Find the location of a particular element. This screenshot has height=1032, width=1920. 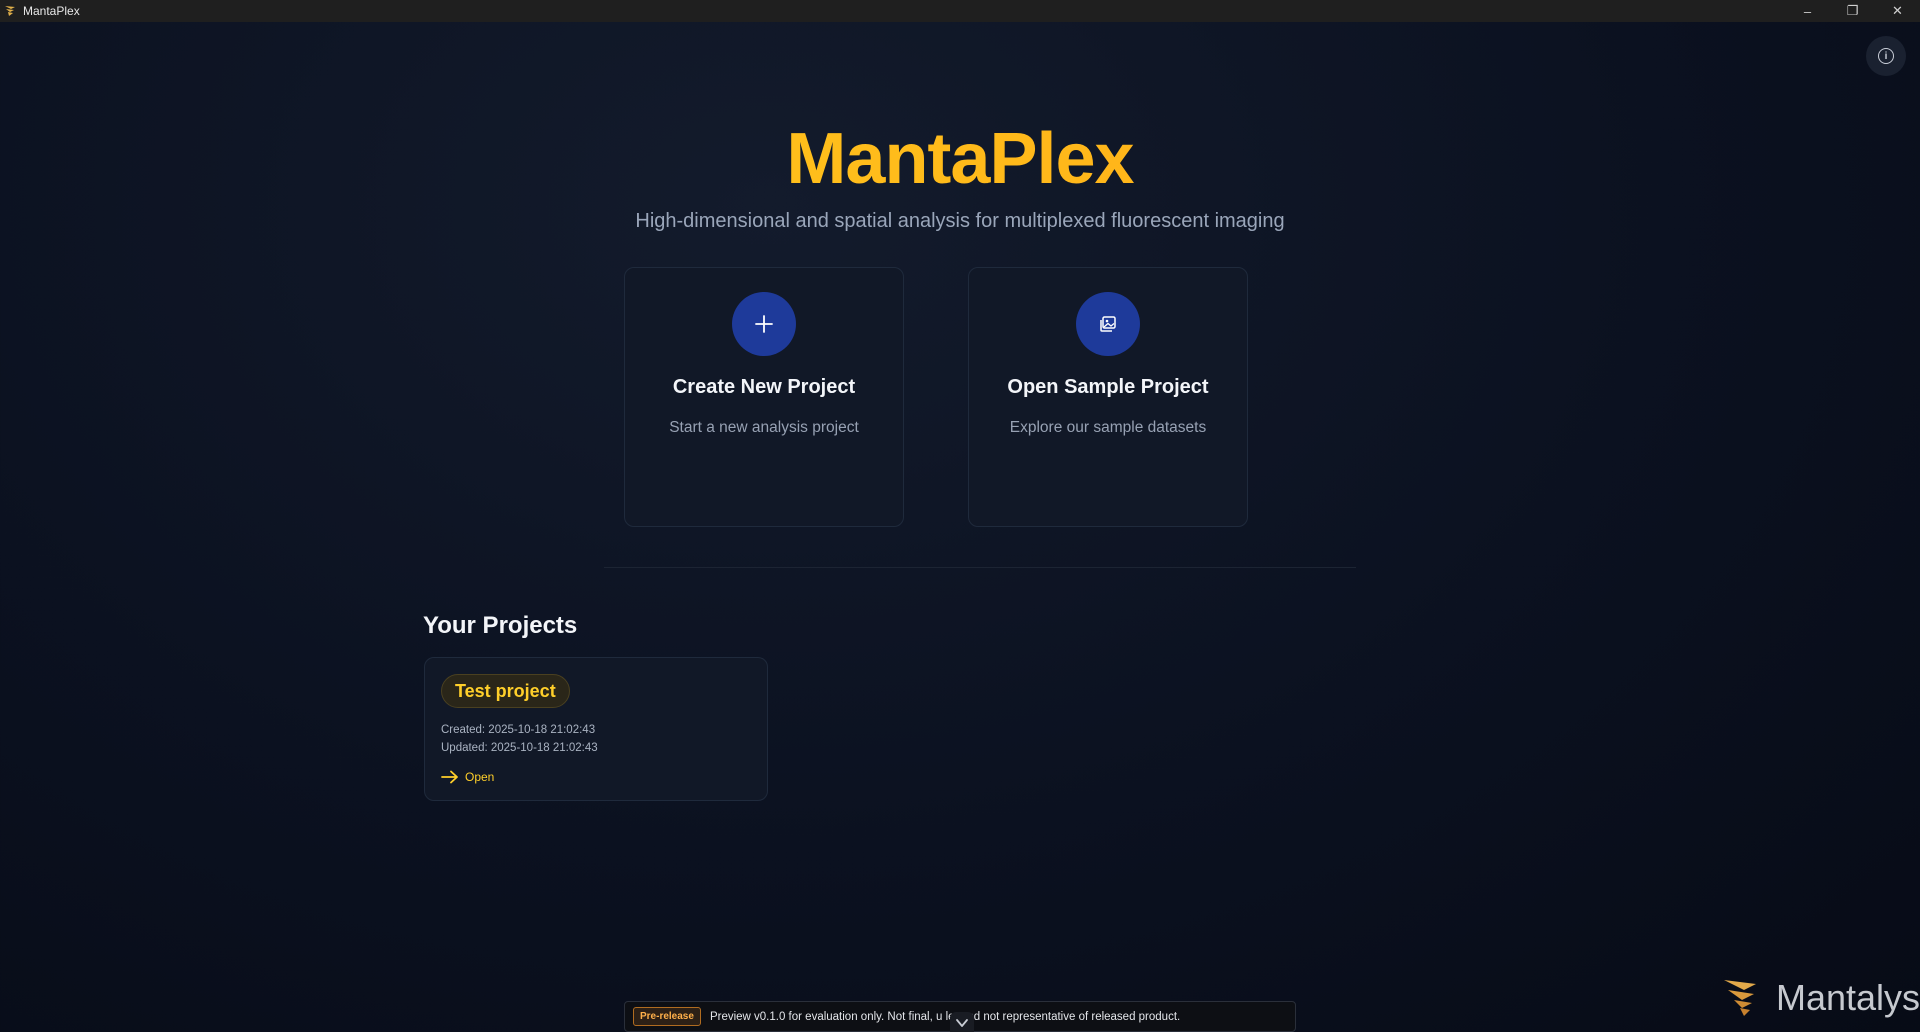

project-updated: Updated: 2025-10-18 21:02:43 is located at coordinates (519, 748).